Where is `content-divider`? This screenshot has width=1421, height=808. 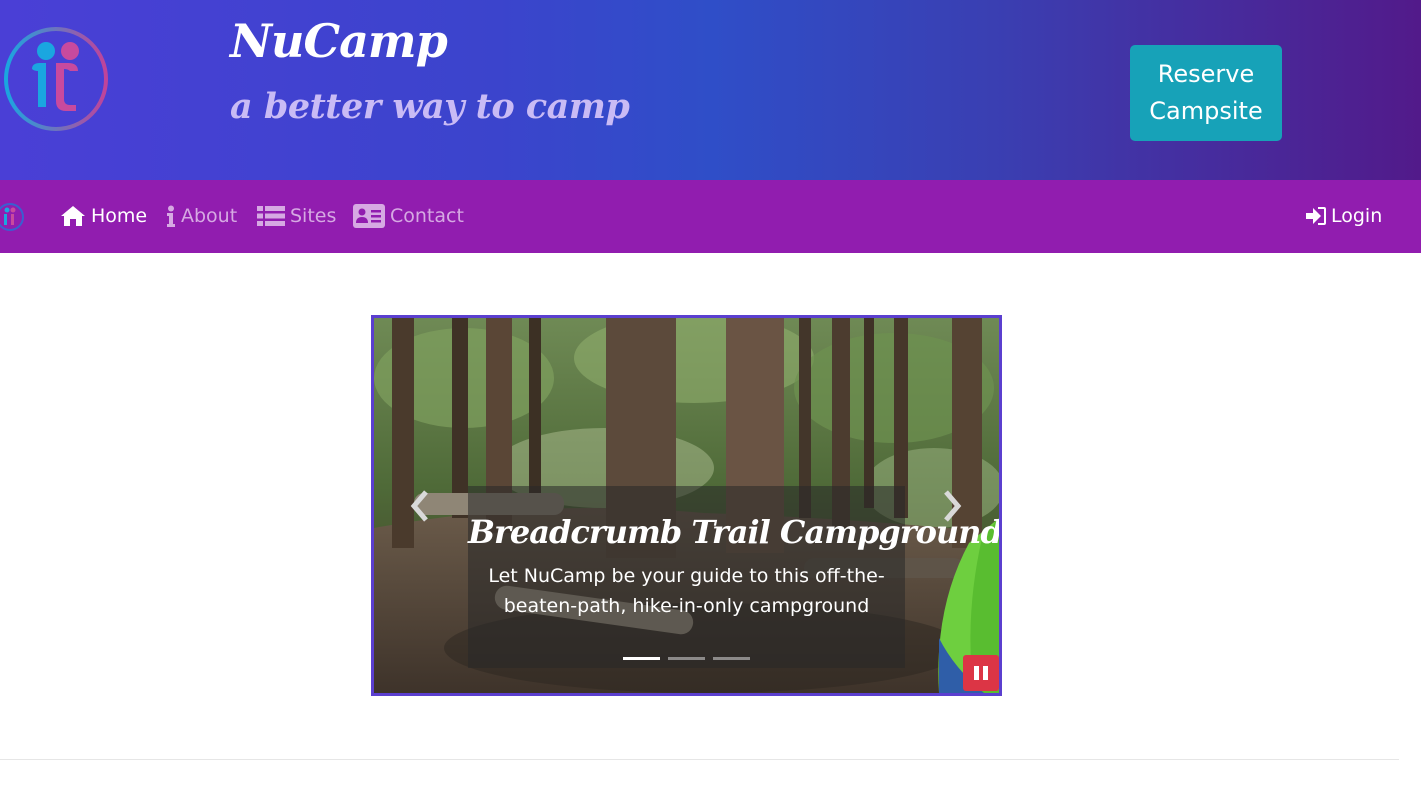 content-divider is located at coordinates (699, 759).